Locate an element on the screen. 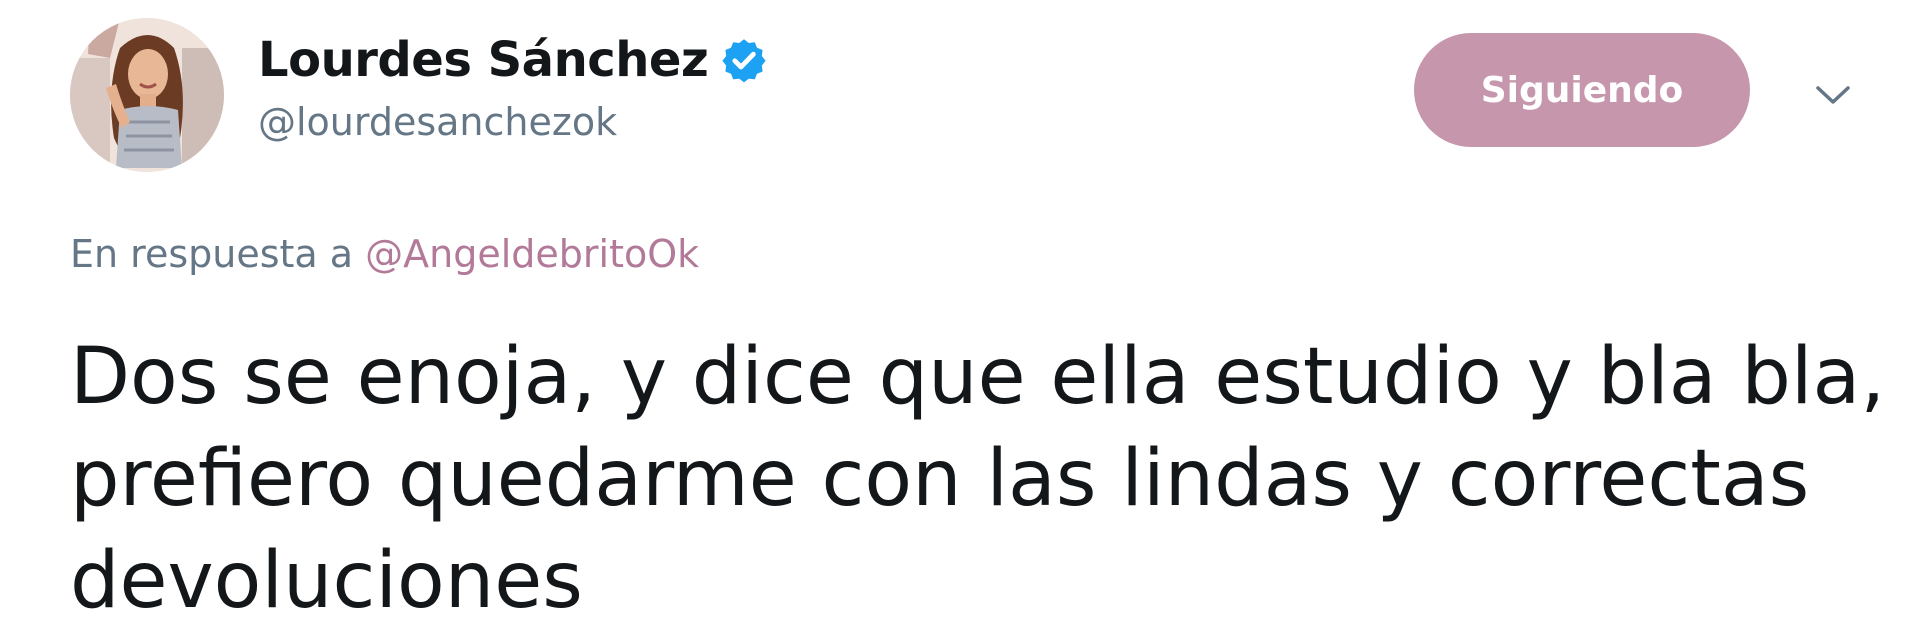 Image resolution: width=1920 pixels, height=632 pixels. reply-context: En respuesta a @AngeldebritoOk is located at coordinates (384, 254).